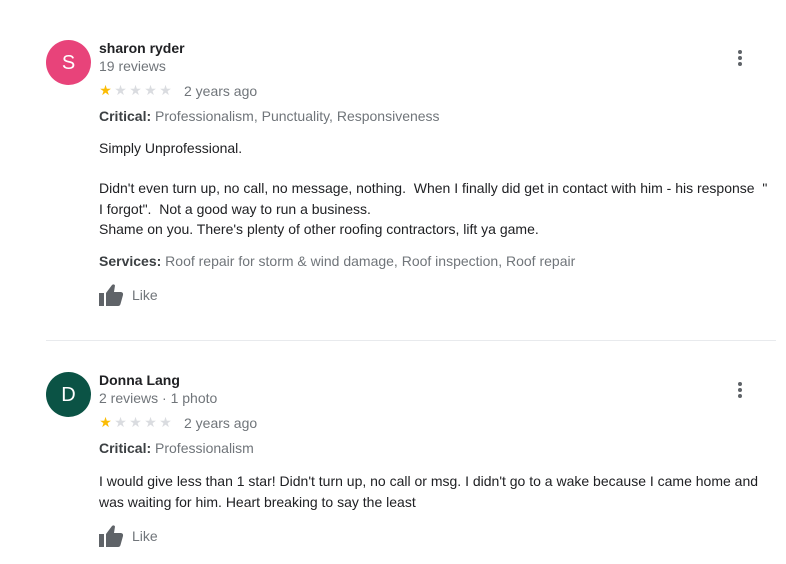 The width and height of the screenshot is (786, 564). What do you see at coordinates (158, 398) in the screenshot?
I see `reviewer-meta: 2 reviews · 1 photo` at bounding box center [158, 398].